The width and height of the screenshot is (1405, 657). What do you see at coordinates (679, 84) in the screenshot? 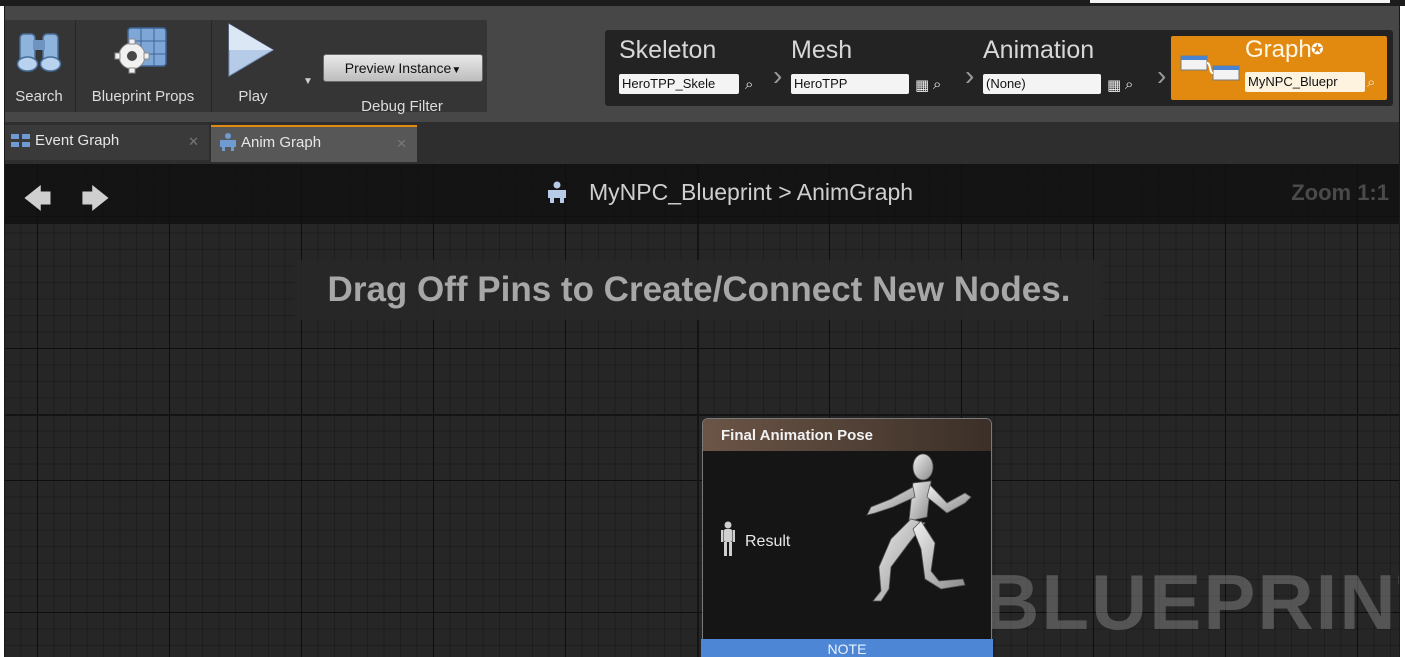
I see `skeleton-field: HeroTPP_Skele` at bounding box center [679, 84].